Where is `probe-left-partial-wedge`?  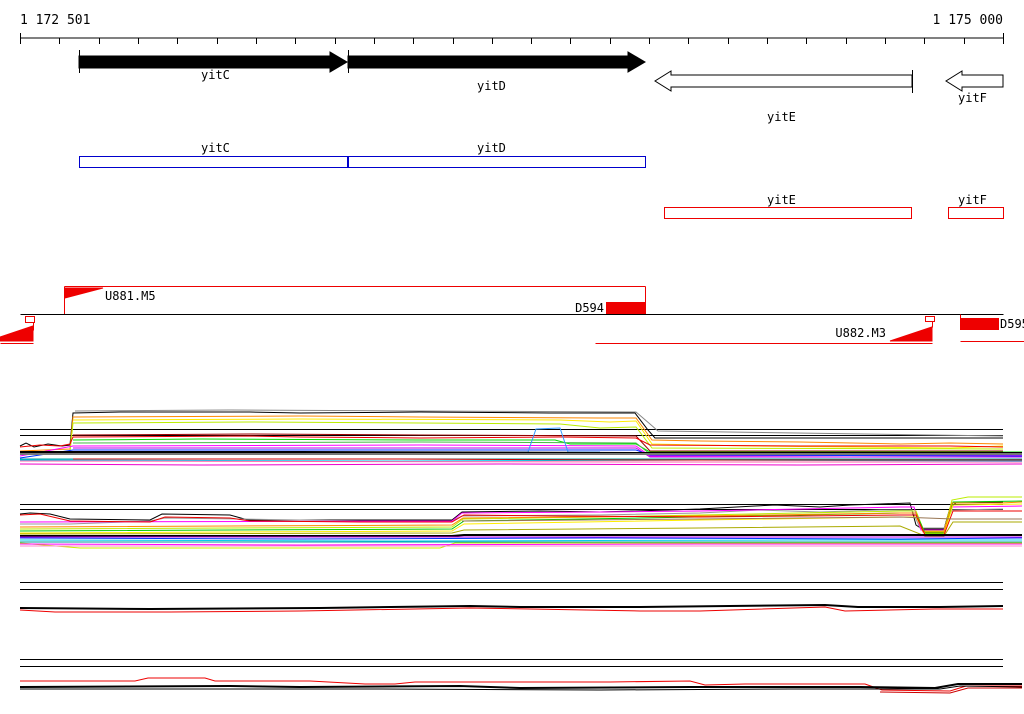
probe-left-partial-wedge is located at coordinates (17, 333).